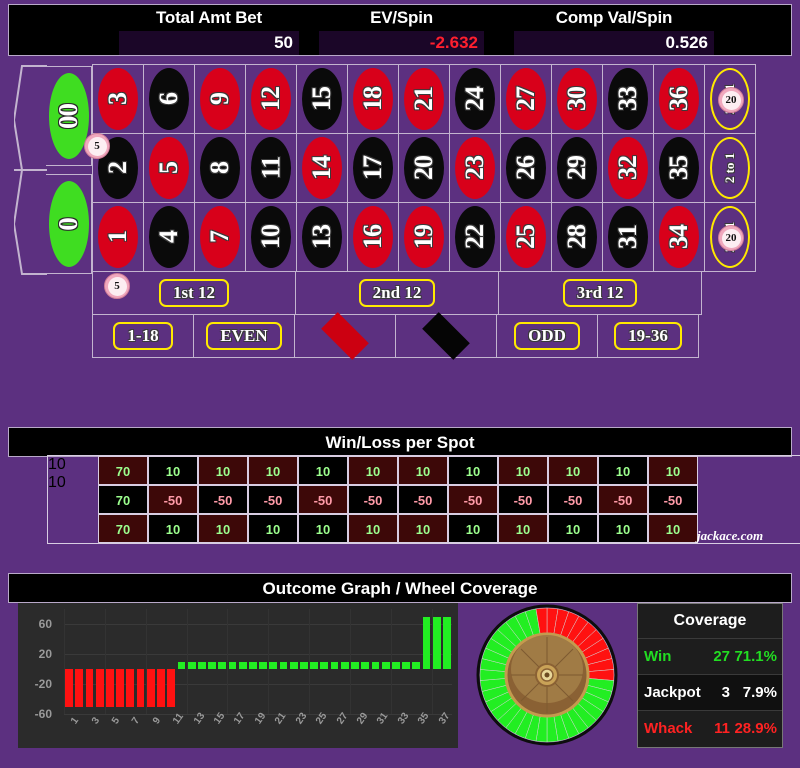  I want to click on bet-cell-33: 33, so click(628, 99).